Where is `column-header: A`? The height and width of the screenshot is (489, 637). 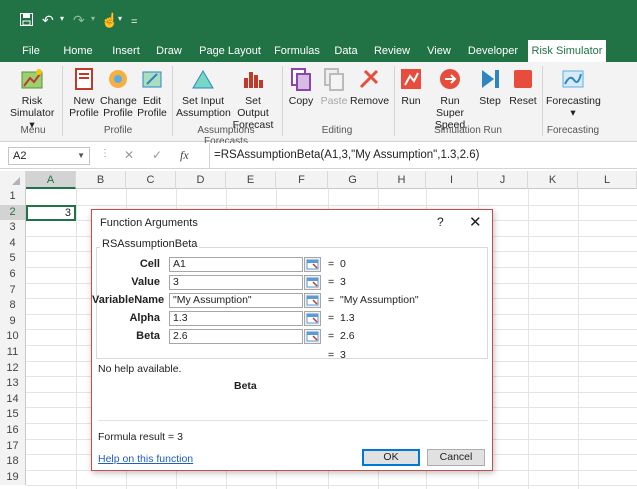 column-header: A is located at coordinates (51, 180).